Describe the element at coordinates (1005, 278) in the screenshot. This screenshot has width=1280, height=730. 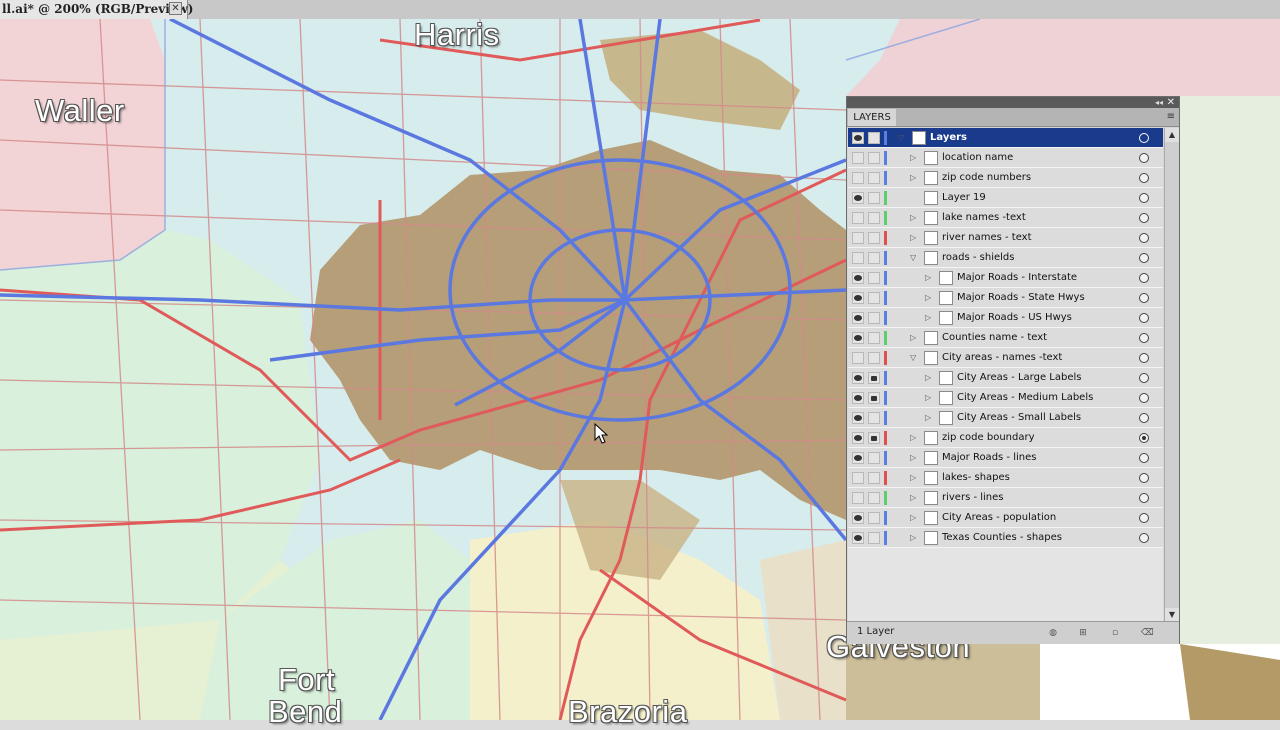
I see `layer-row: ▷ Major Roads - Interstate` at that location.